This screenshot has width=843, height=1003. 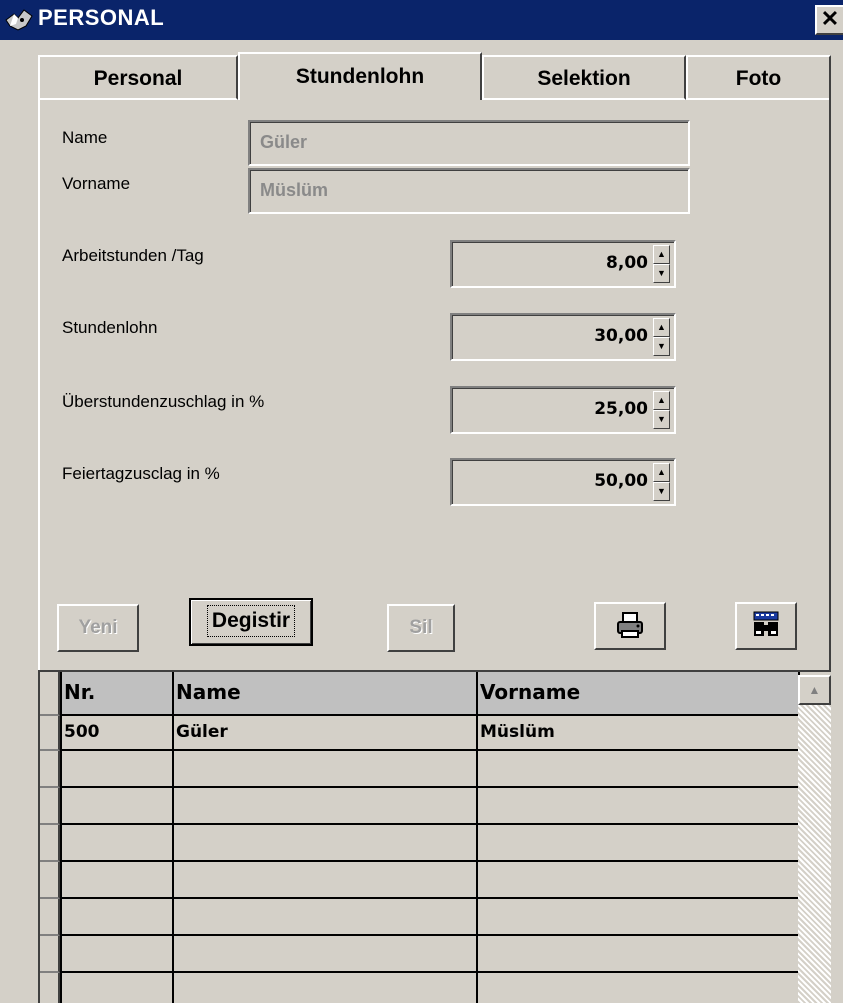 I want to click on tab-bar: Personal Stundenlohn Selektion Foto, so click(x=434, y=76).